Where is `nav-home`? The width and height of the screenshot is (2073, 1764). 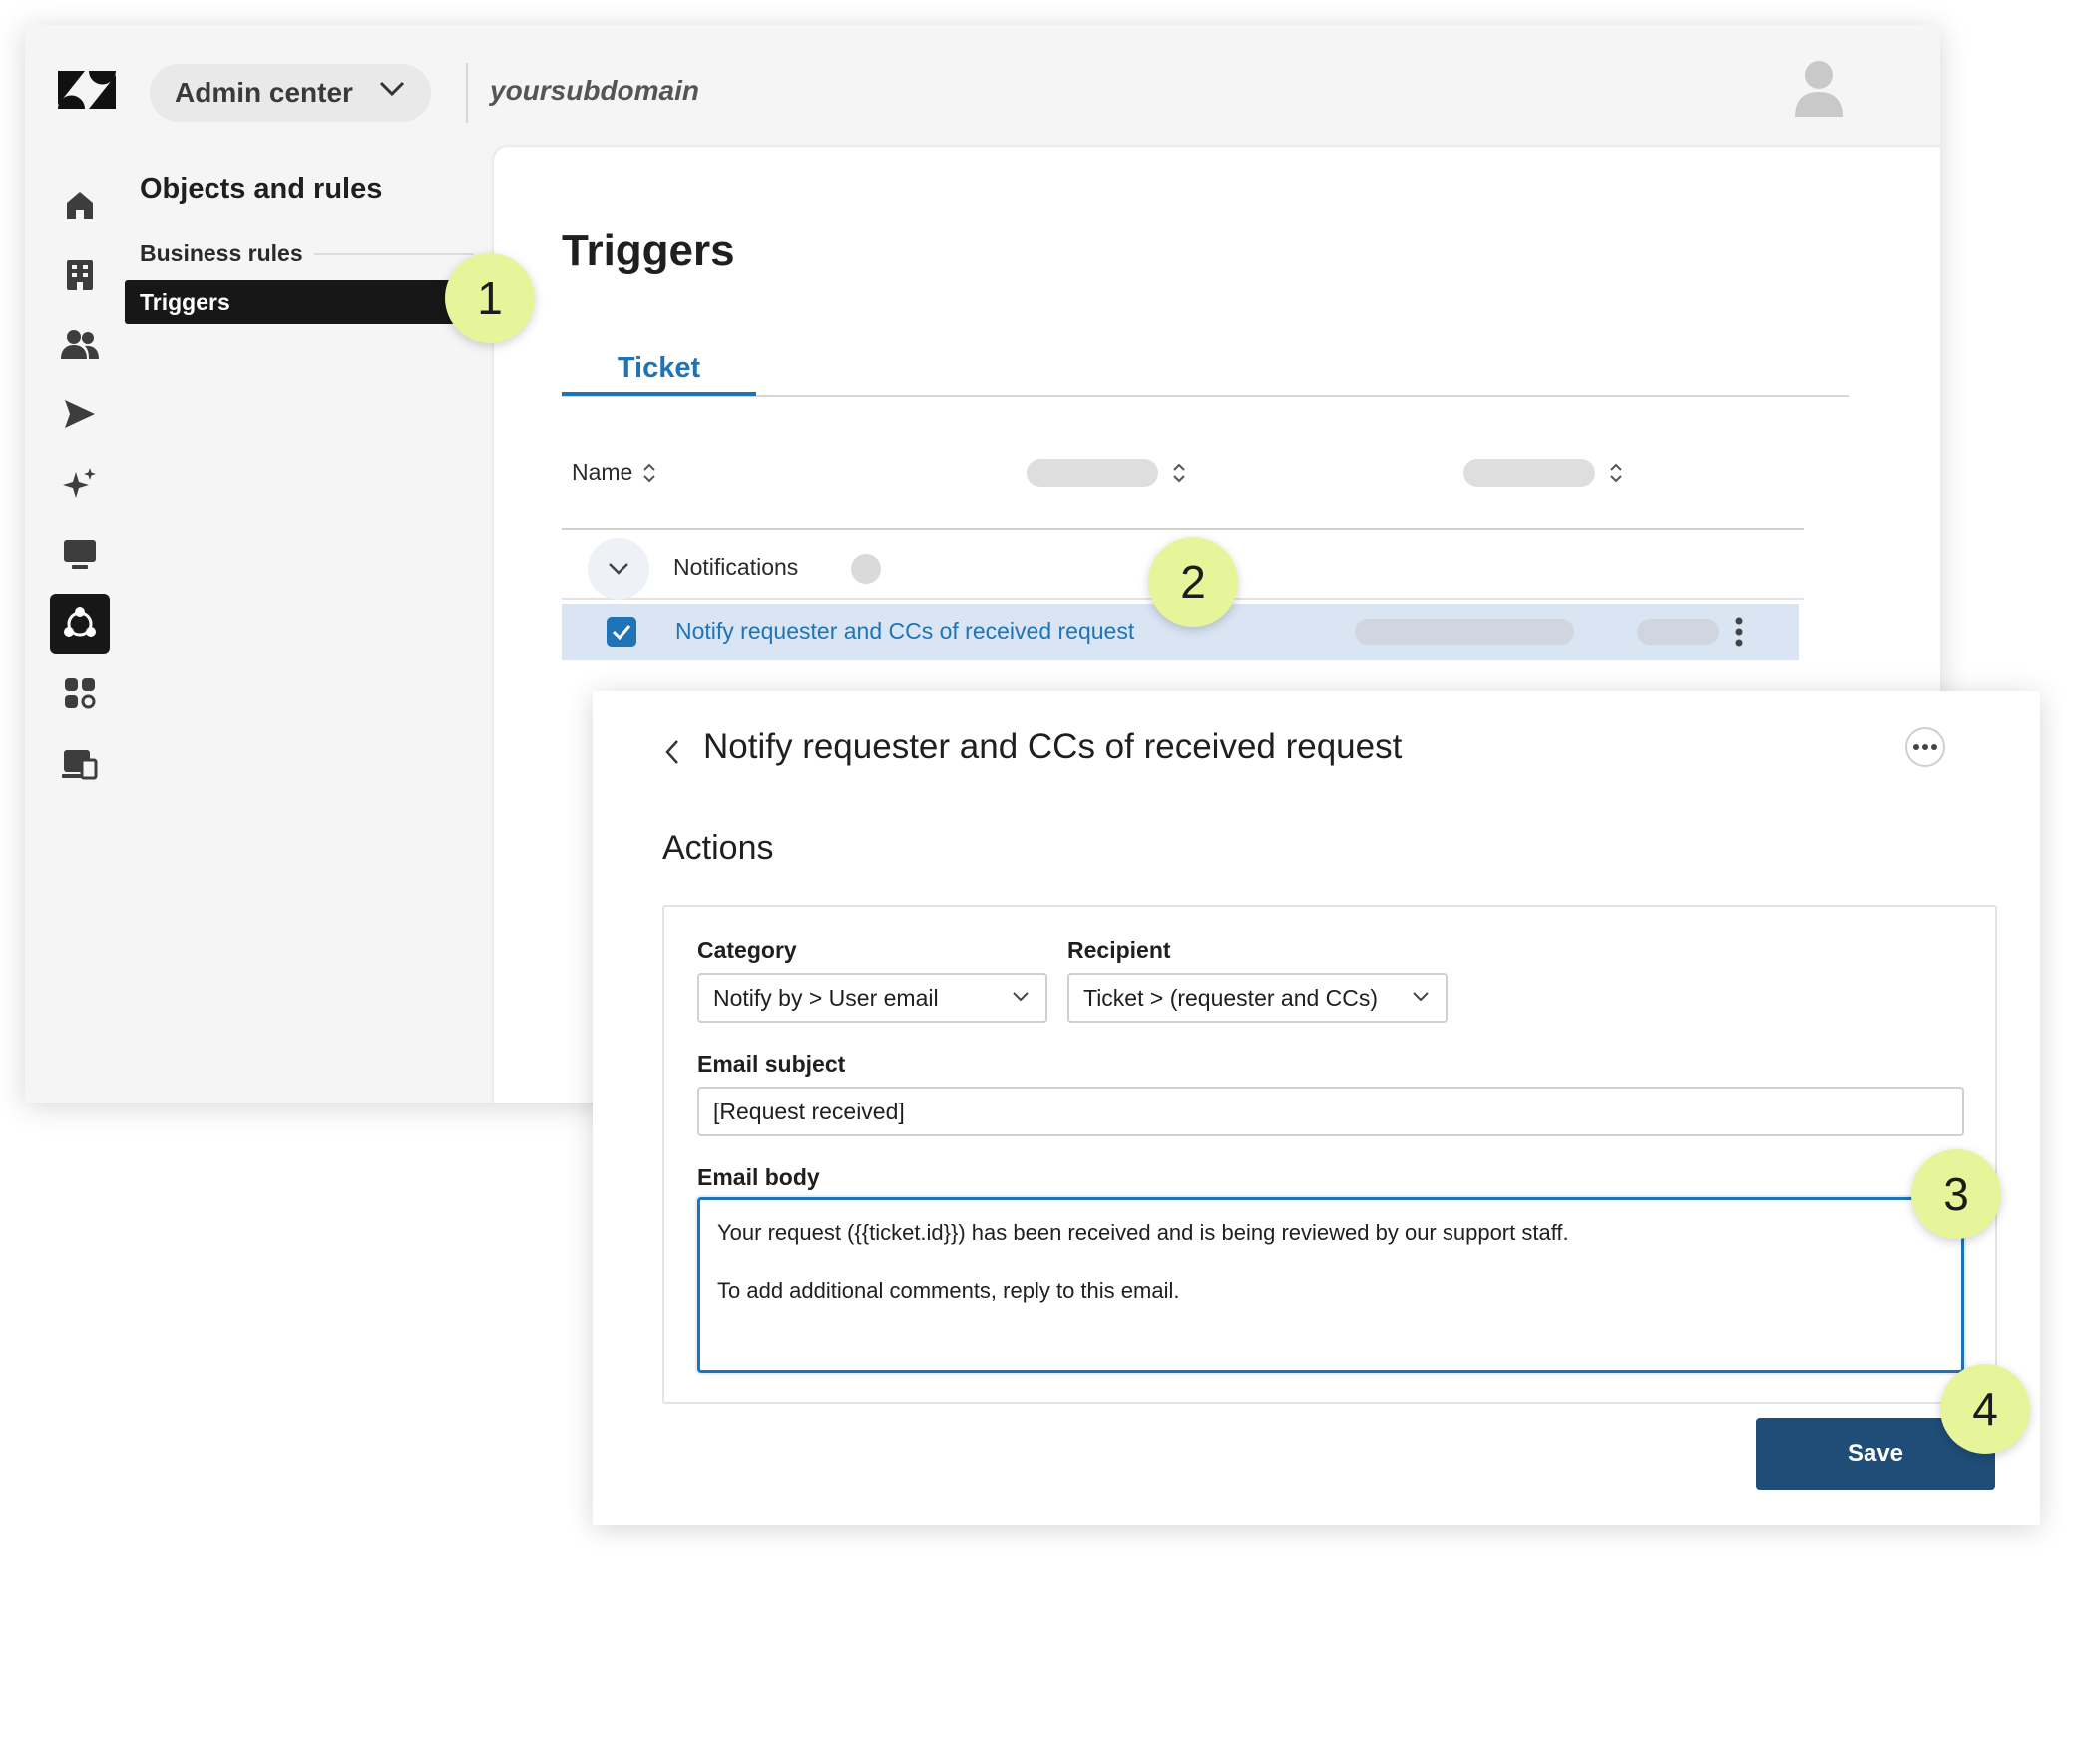
nav-home is located at coordinates (80, 204).